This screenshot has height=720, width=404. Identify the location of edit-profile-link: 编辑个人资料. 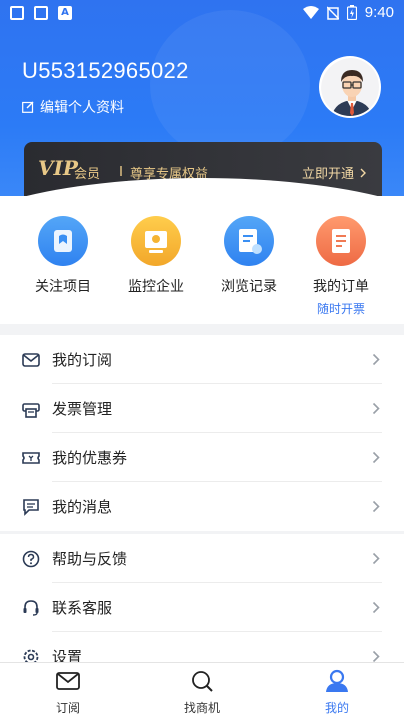
(73, 107).